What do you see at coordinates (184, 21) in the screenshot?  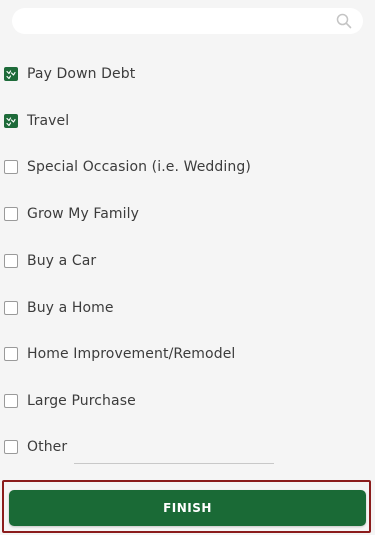 I see `search-input` at bounding box center [184, 21].